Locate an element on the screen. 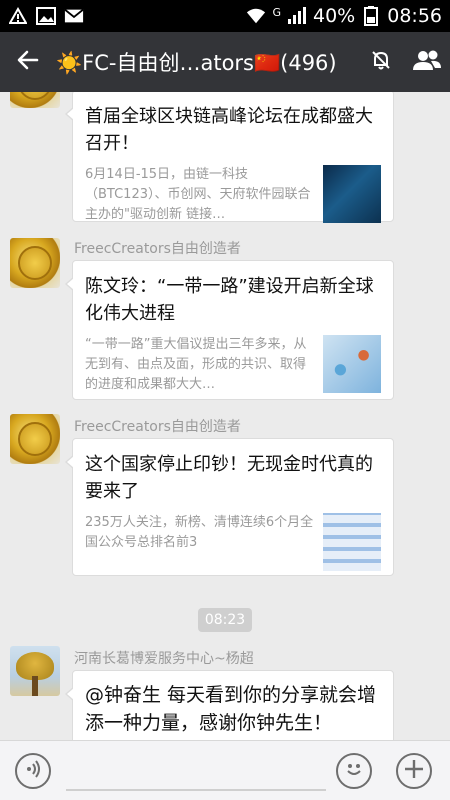 The height and width of the screenshot is (800, 450). voice-button is located at coordinates (33, 771).